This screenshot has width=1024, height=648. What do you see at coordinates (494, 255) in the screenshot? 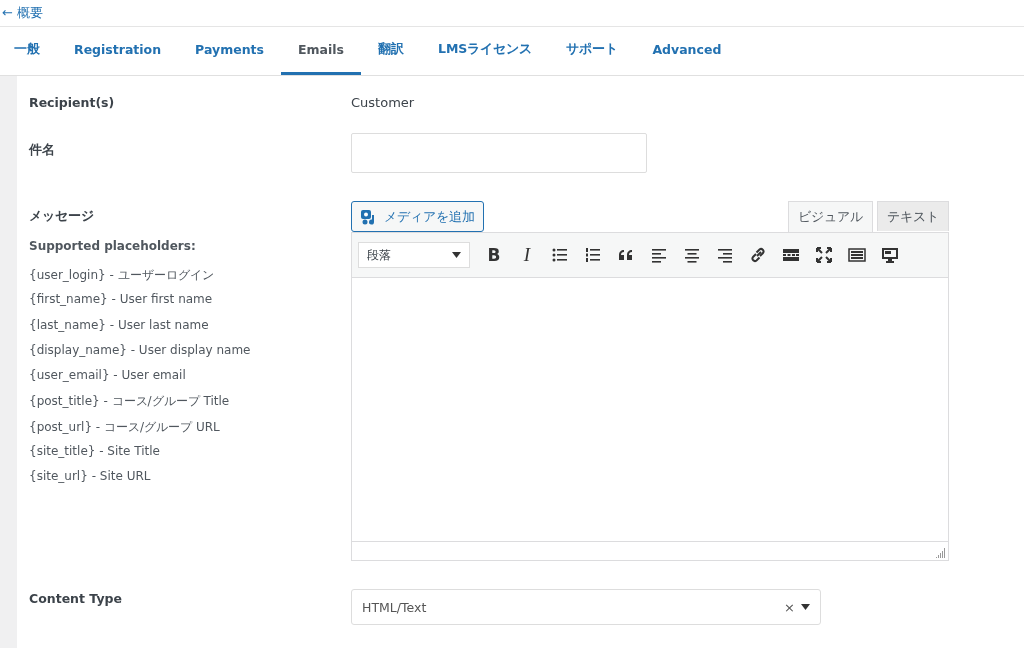
I see `bold-button: B` at bounding box center [494, 255].